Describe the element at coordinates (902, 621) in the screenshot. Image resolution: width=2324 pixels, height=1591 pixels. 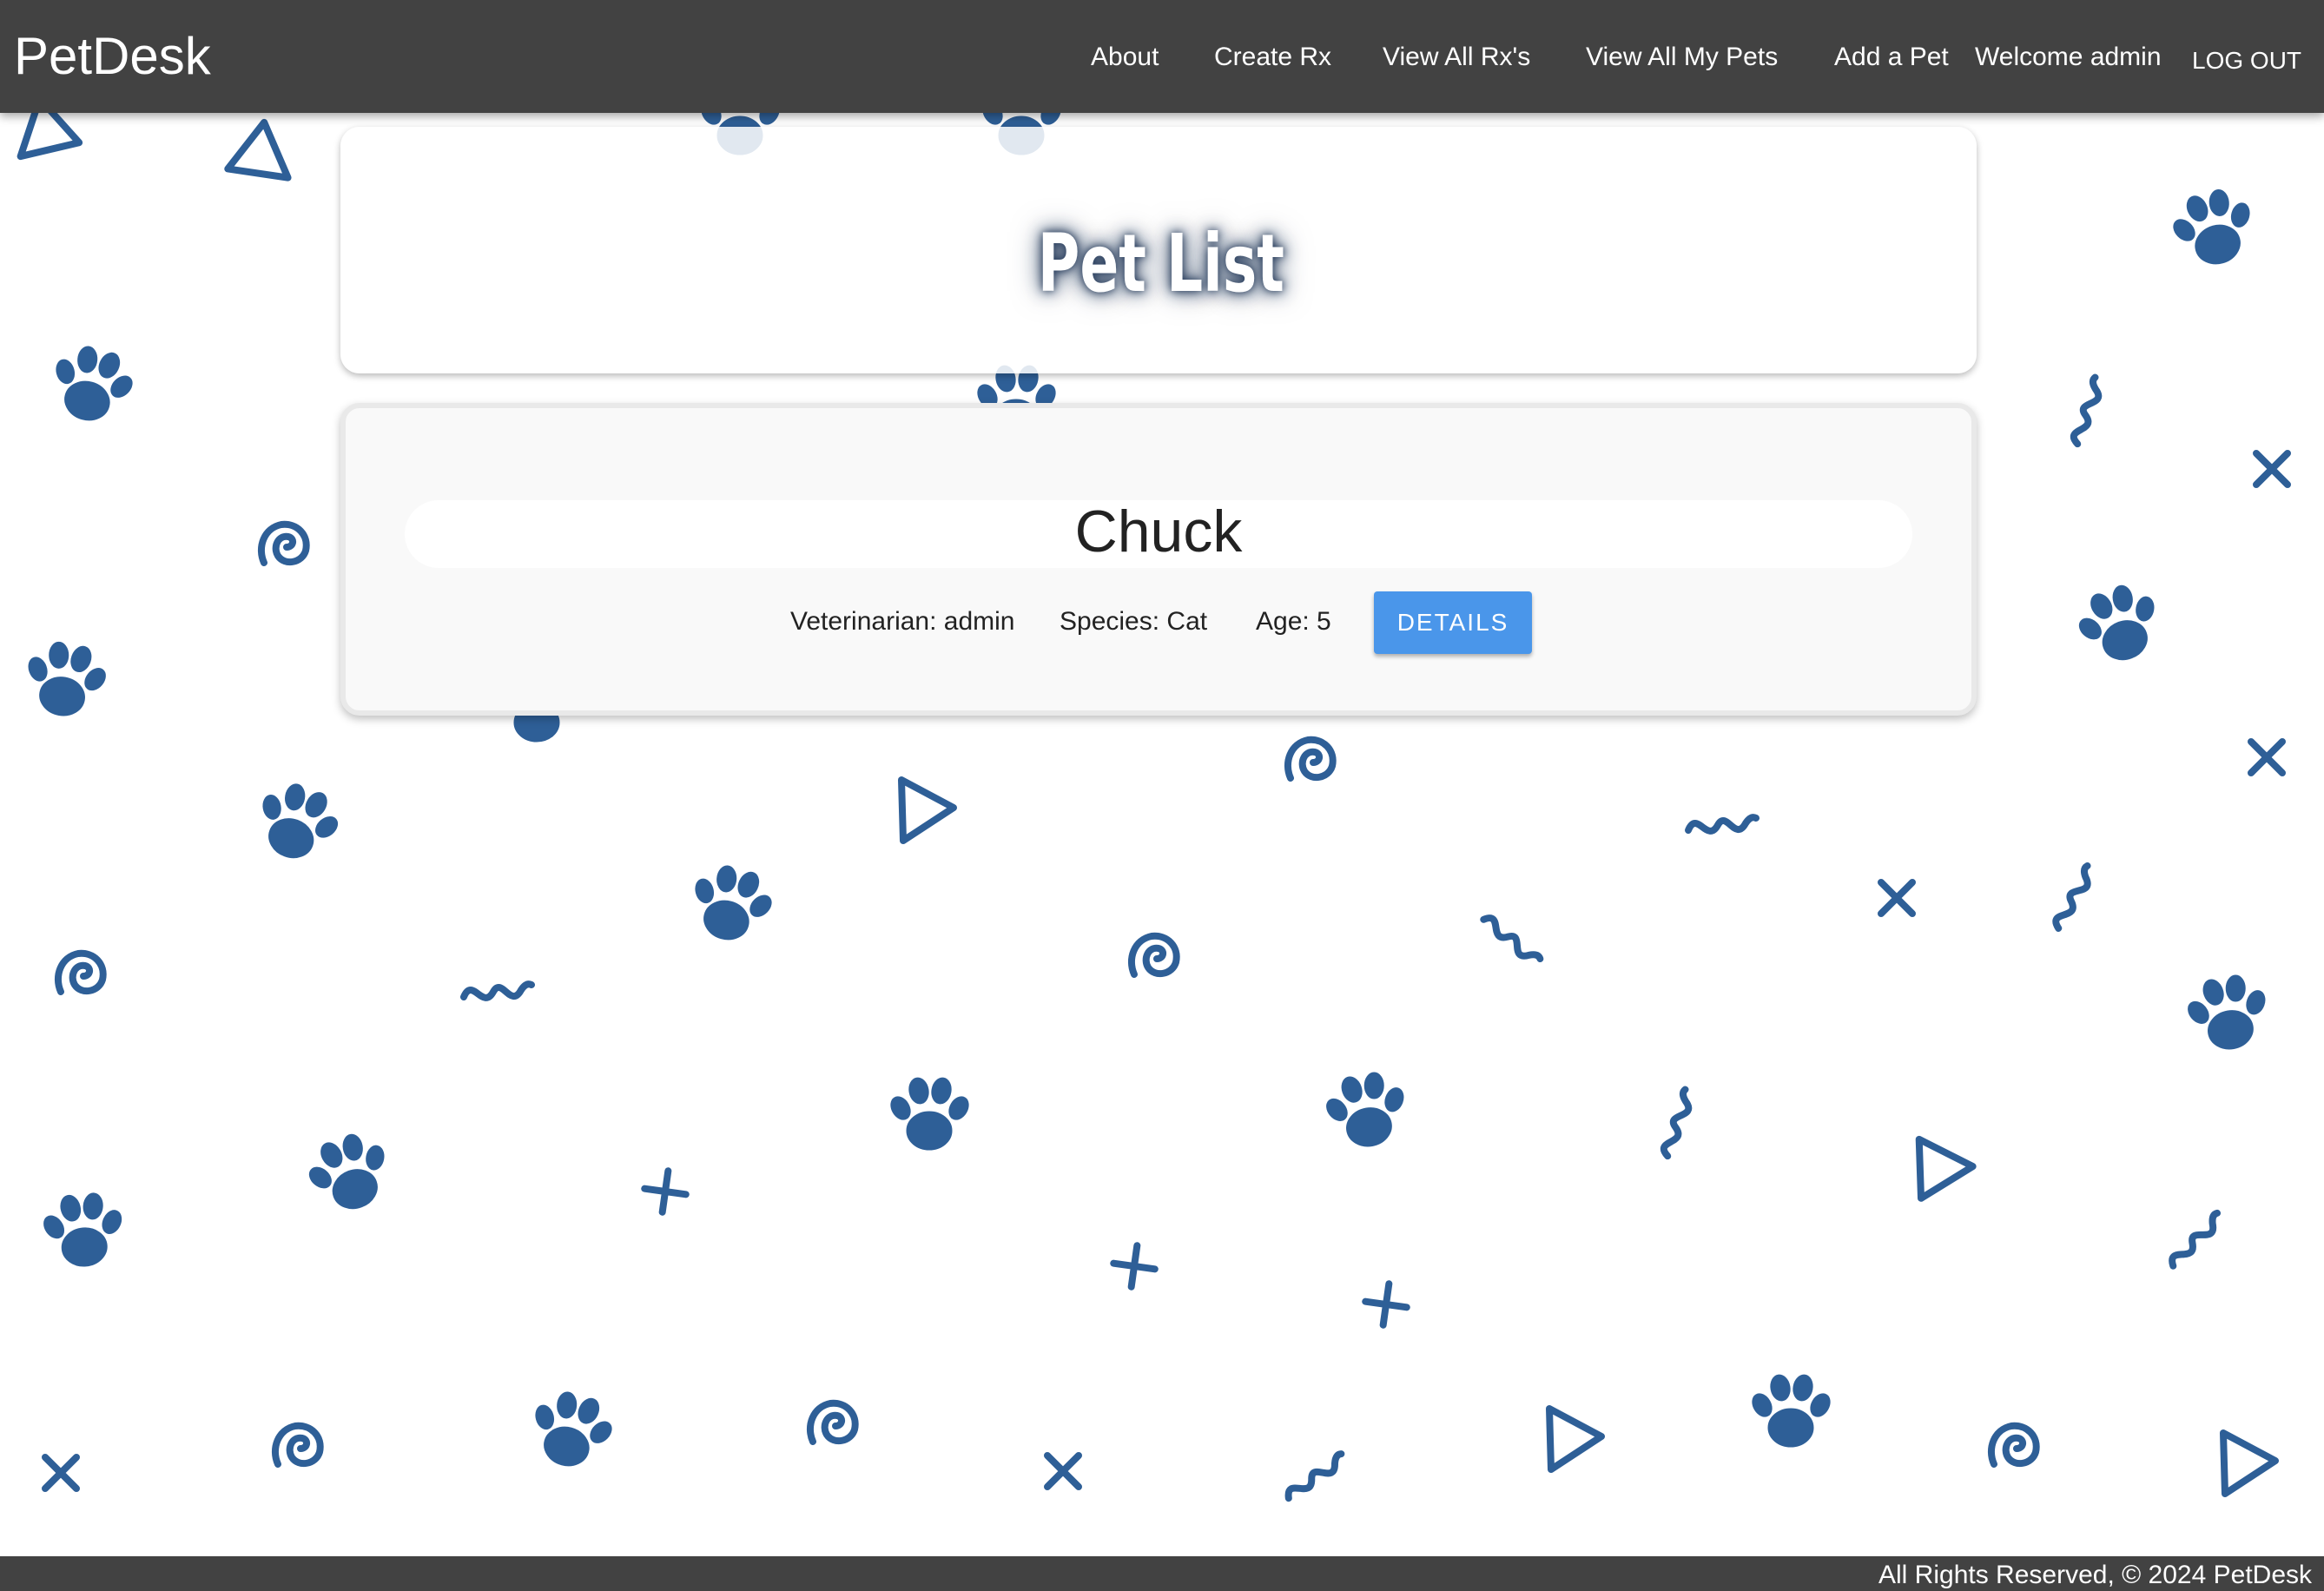
I see `pet-veterinarian: Veterinarian: admin` at that location.